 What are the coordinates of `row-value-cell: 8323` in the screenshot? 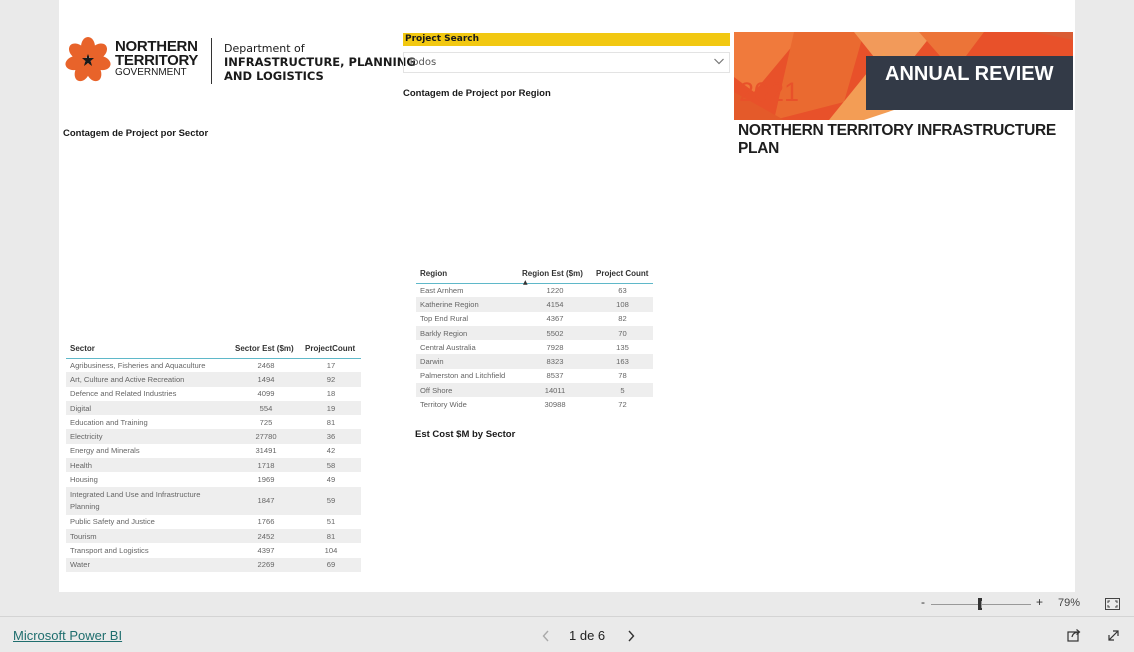 It's located at (555, 361).